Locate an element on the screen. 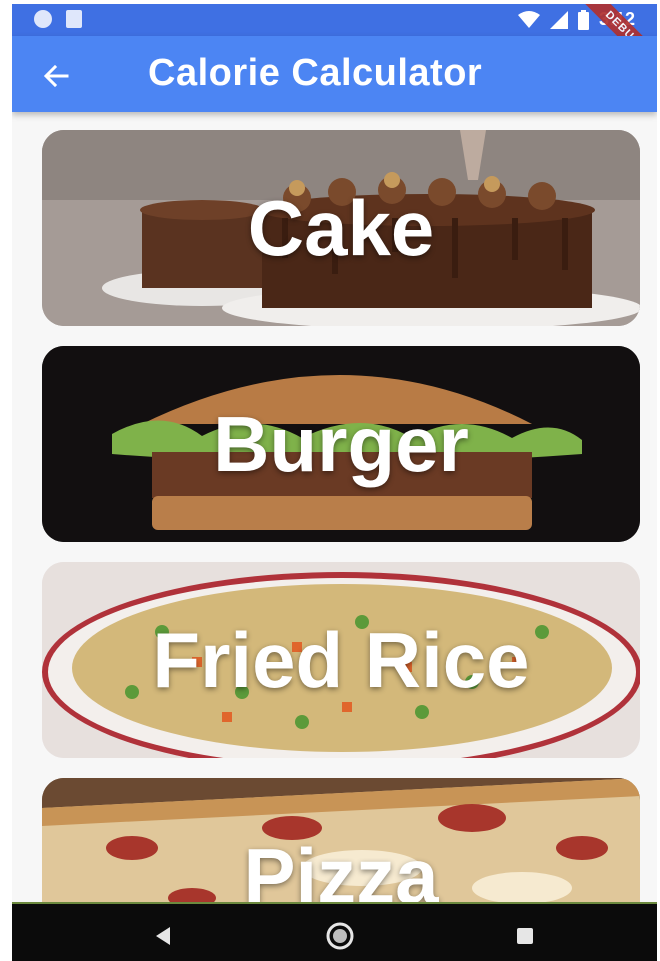 This screenshot has width=660, height=961. food-label: Burger is located at coordinates (341, 443).